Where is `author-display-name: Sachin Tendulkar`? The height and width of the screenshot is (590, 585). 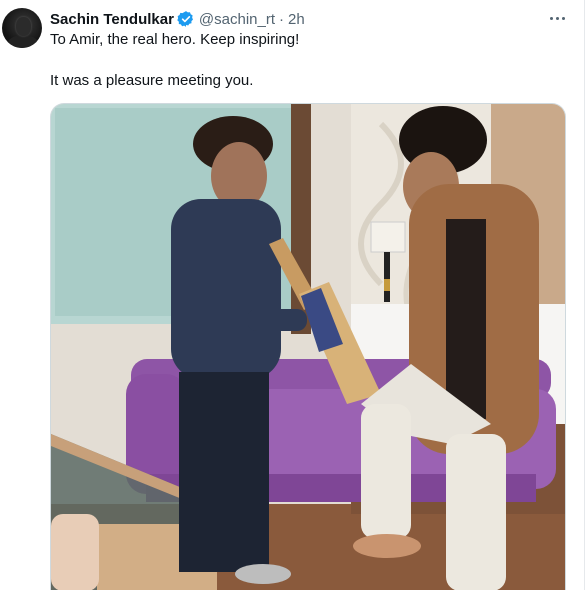 author-display-name: Sachin Tendulkar is located at coordinates (112, 19).